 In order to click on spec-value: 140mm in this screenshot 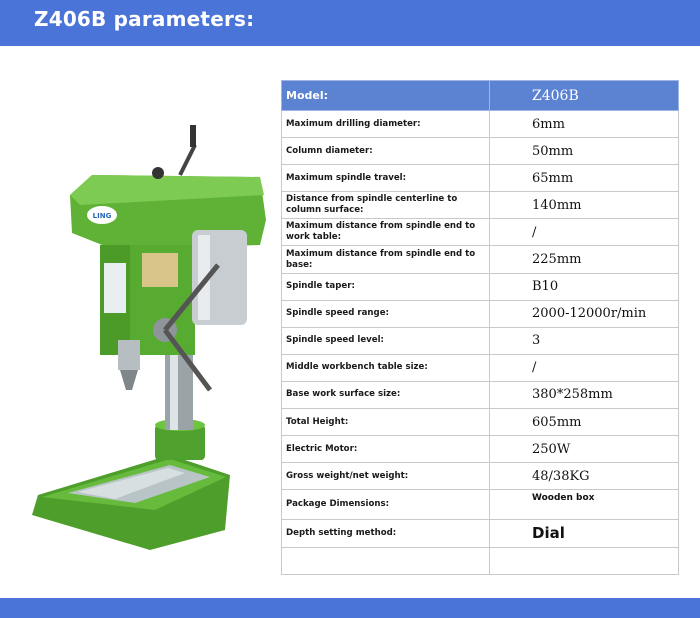, I will do `click(584, 205)`.